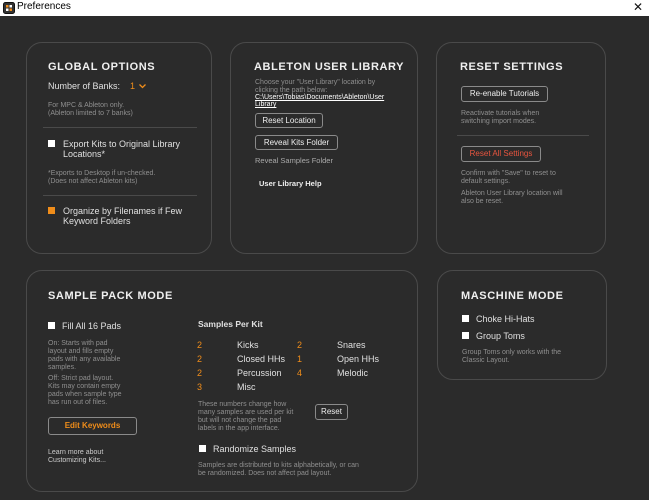 The width and height of the screenshot is (649, 500). What do you see at coordinates (294, 161) in the screenshot?
I see `reveal-samples-link: Reveal Samples Folder` at bounding box center [294, 161].